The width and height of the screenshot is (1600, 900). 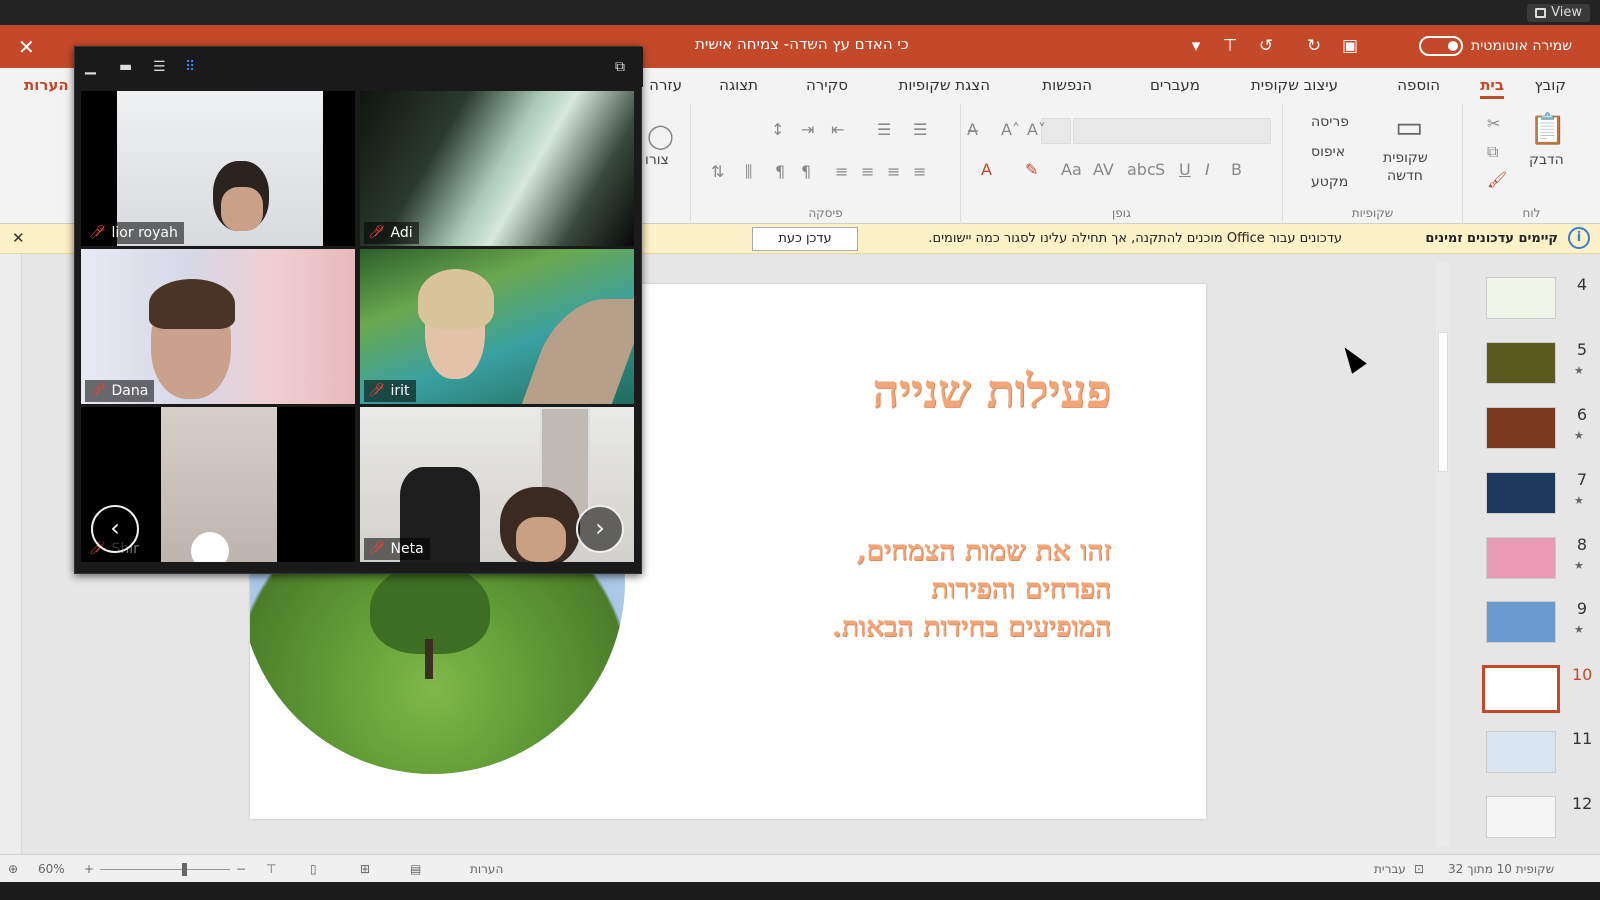 What do you see at coordinates (748, 172) in the screenshot?
I see `columns-icon: ⫼` at bounding box center [748, 172].